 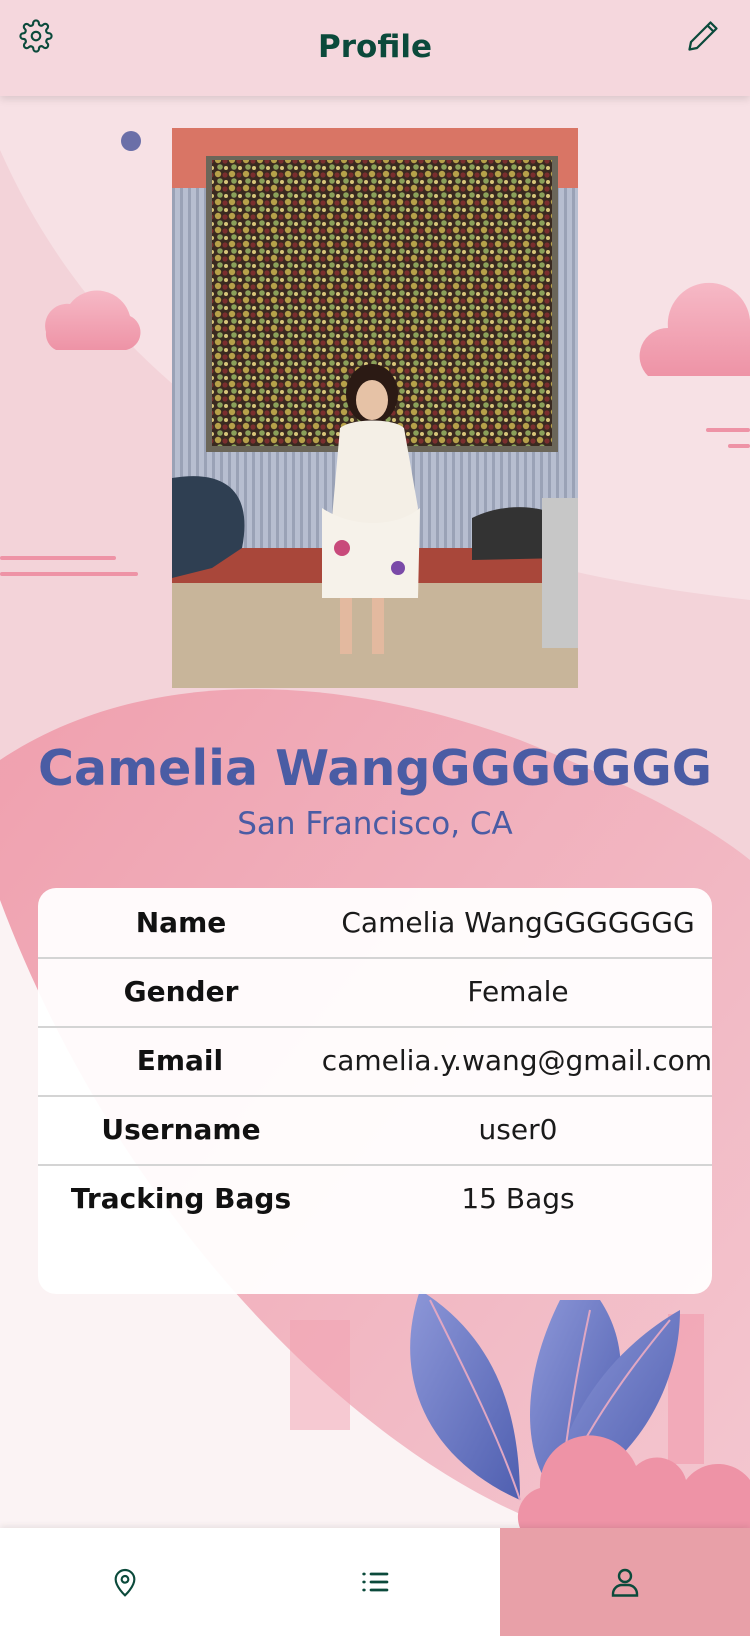 I want to click on nav-item-map, so click(x=125, y=1582).